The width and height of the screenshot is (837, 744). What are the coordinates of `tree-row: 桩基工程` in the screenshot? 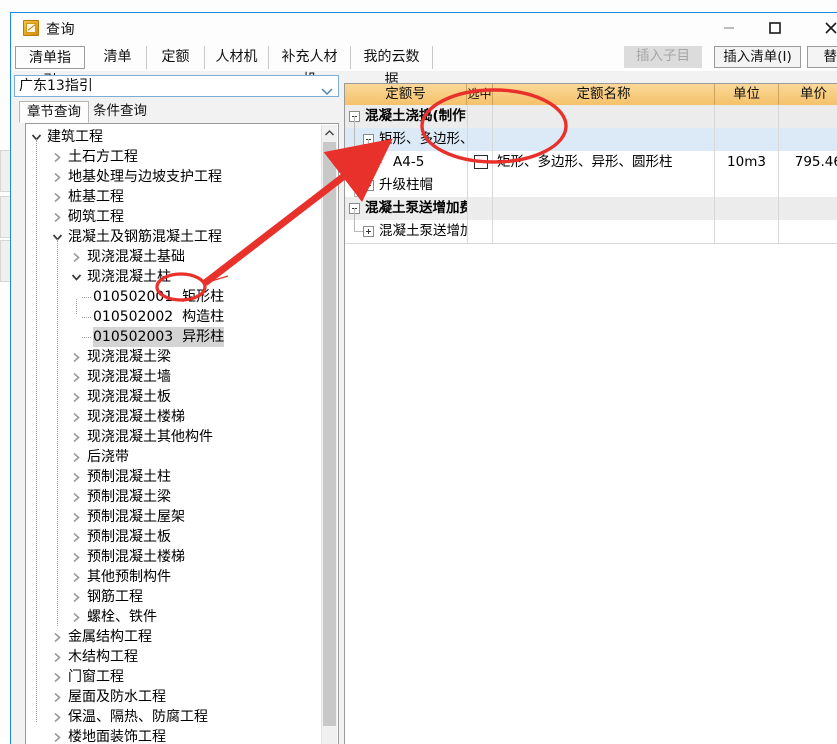 It's located at (174, 197).